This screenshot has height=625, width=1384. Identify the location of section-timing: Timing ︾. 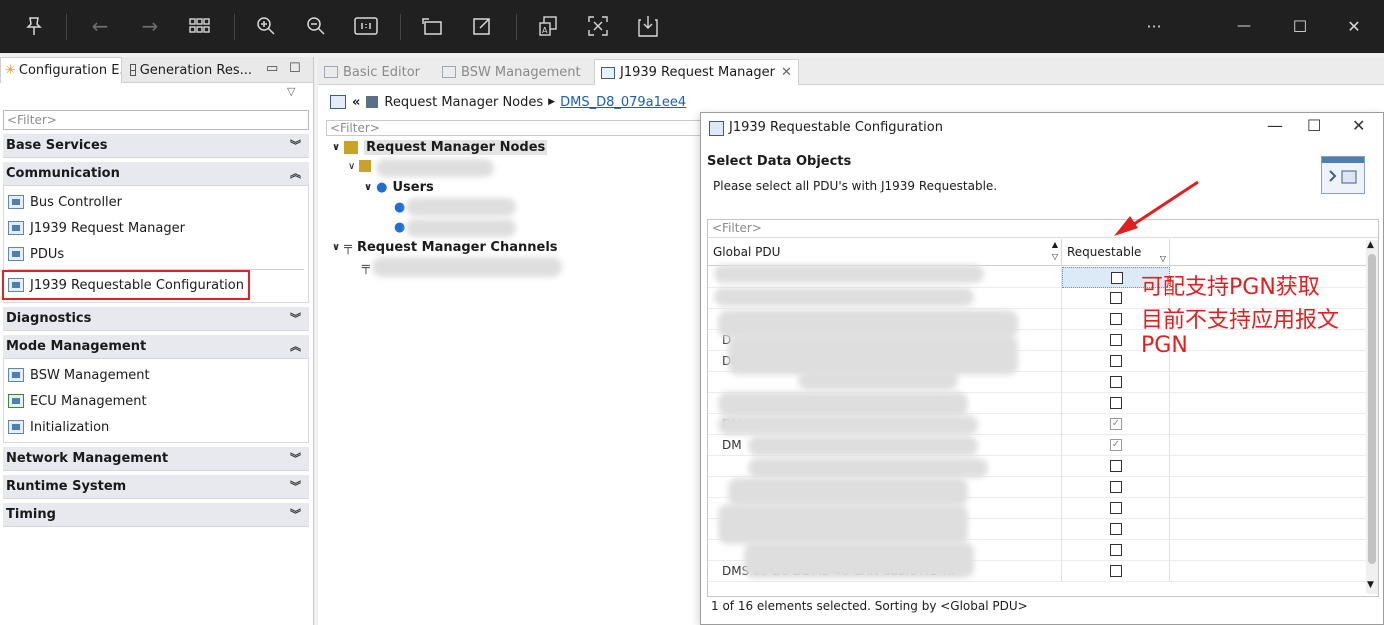
(156, 515).